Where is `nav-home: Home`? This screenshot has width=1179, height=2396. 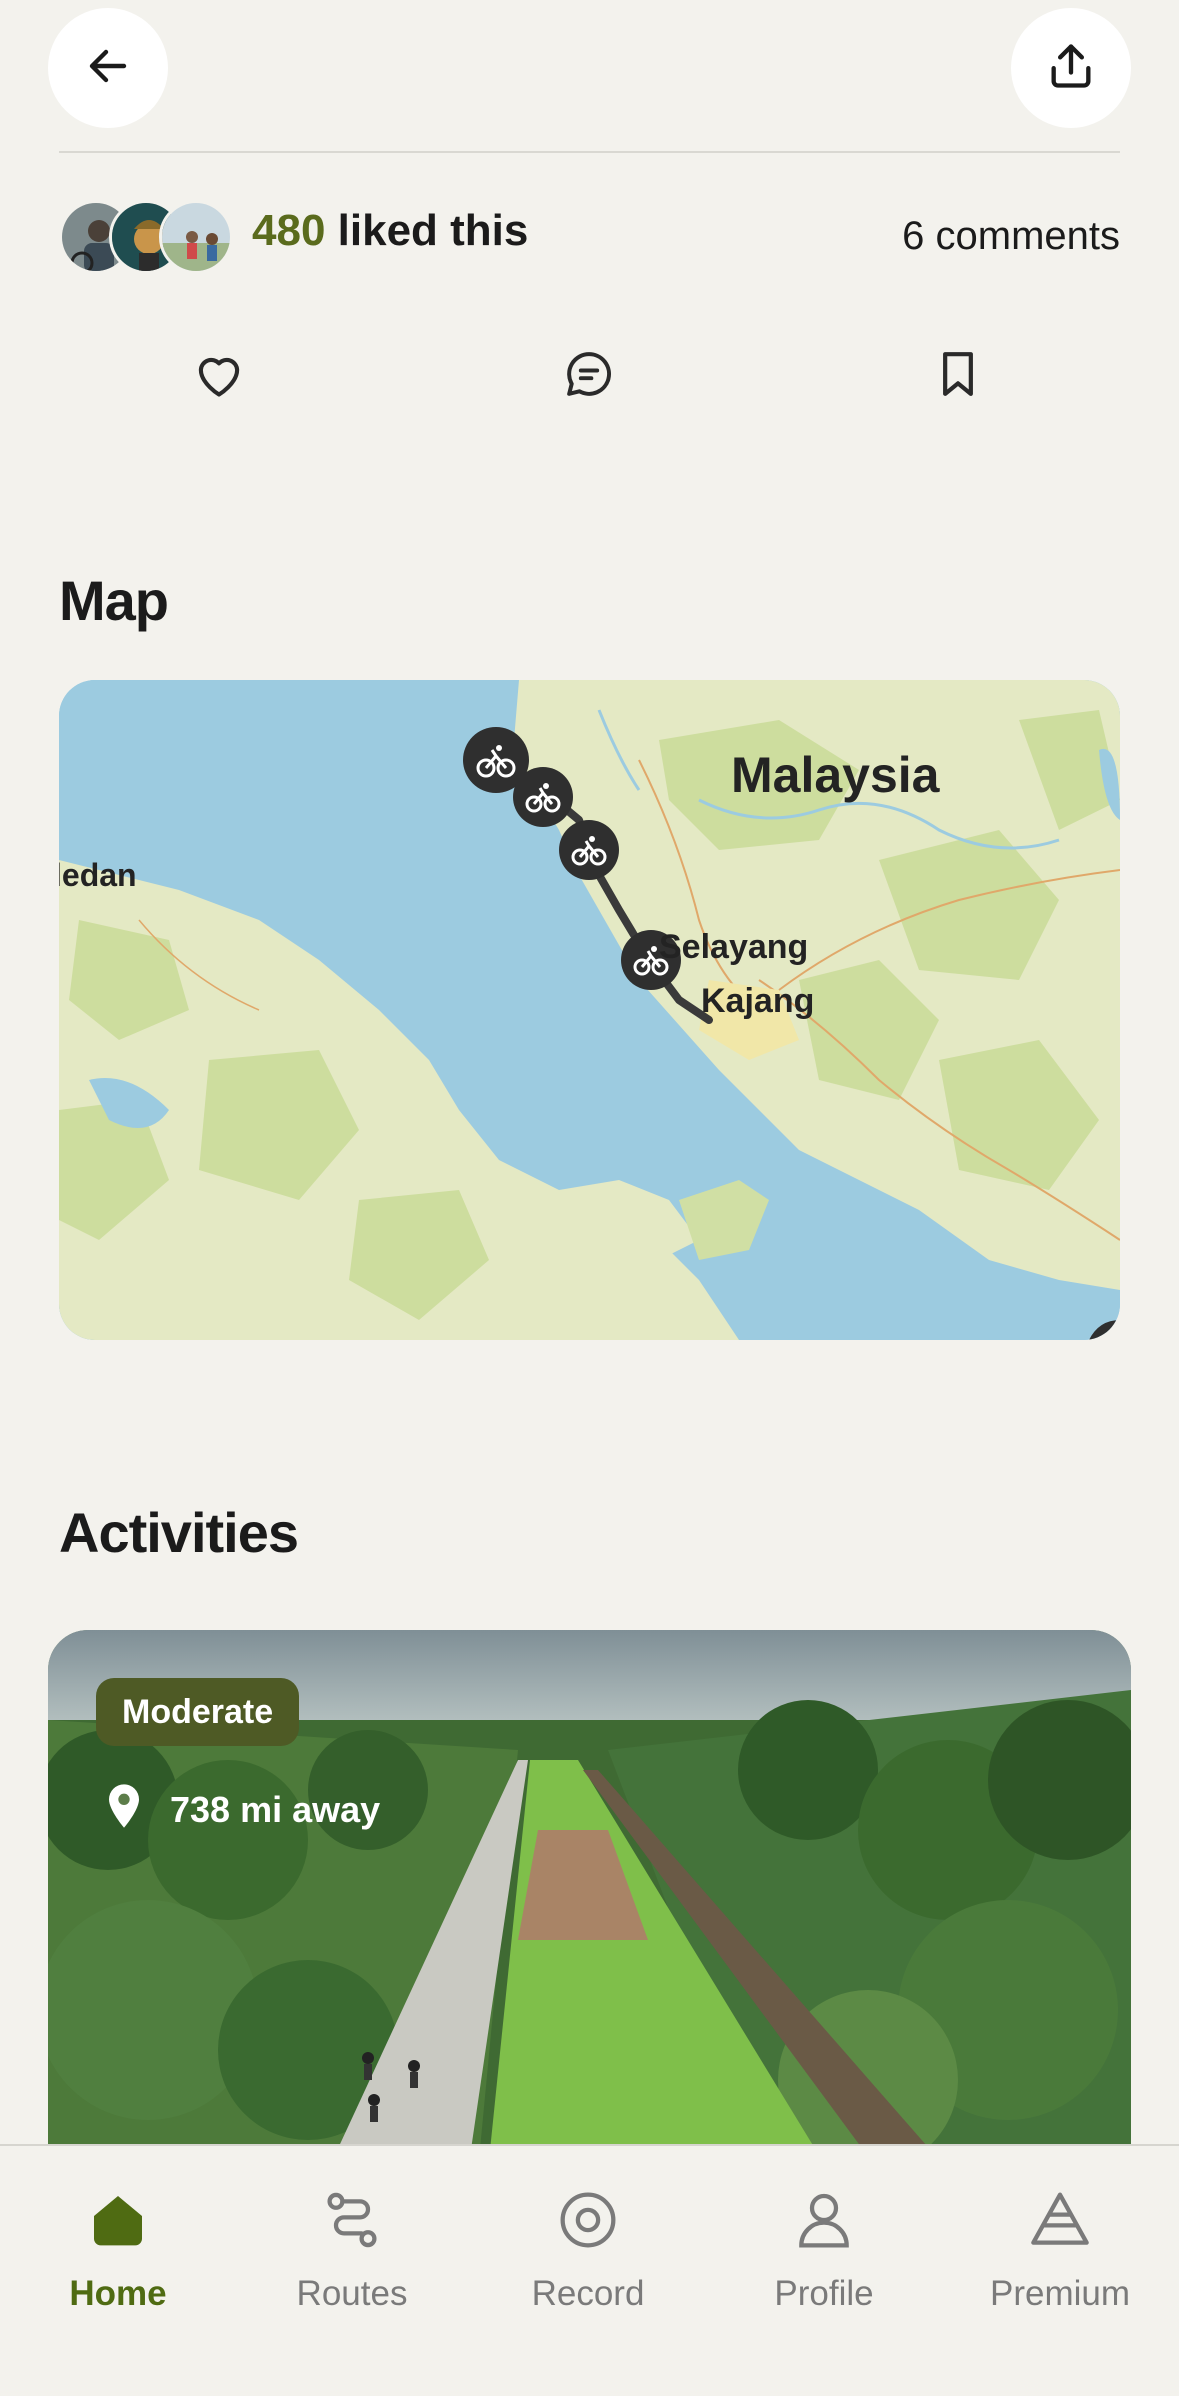 nav-home: Home is located at coordinates (118, 2244).